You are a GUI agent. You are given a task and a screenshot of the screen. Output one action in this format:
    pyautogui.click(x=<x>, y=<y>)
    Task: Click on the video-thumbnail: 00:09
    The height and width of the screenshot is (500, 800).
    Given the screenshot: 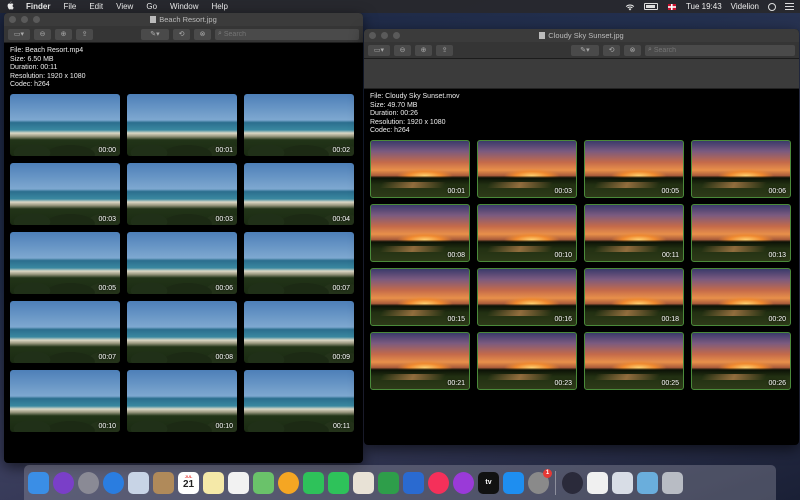 What is the action you would take?
    pyautogui.click(x=299, y=331)
    